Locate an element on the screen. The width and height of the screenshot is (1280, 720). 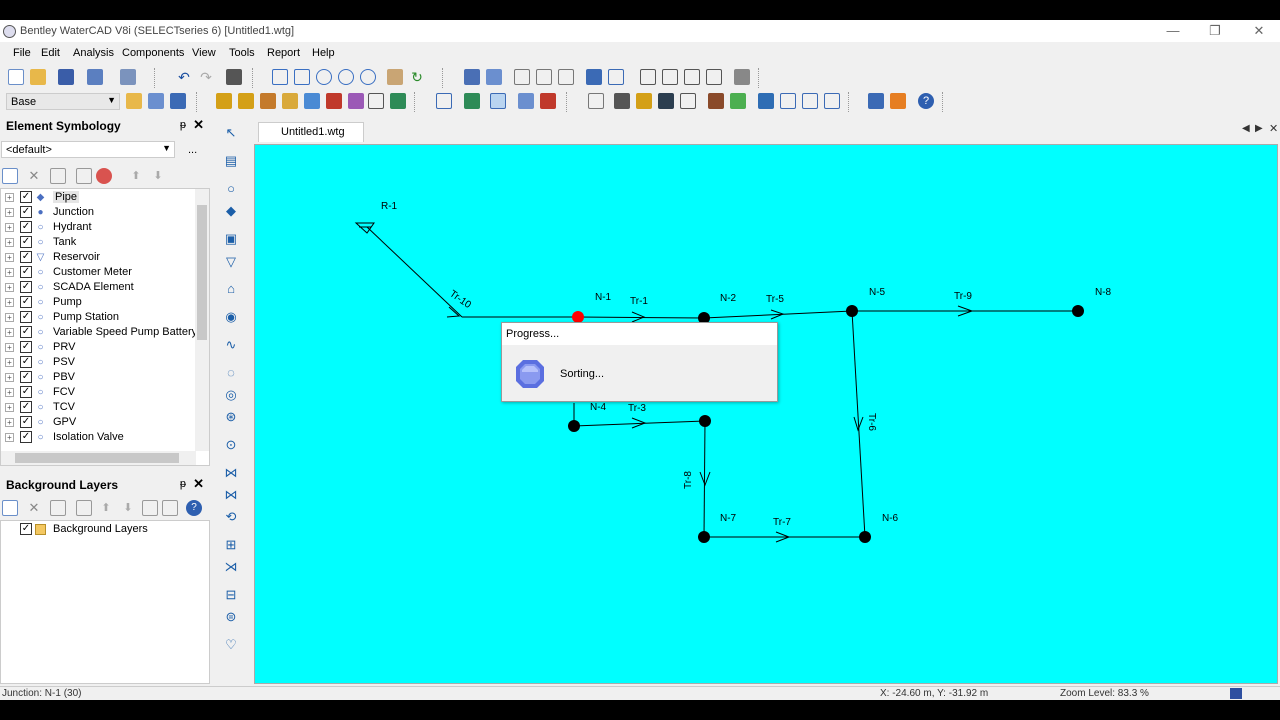
symbology-item: + ✓ ○ Hydrant is located at coordinates (98, 227).